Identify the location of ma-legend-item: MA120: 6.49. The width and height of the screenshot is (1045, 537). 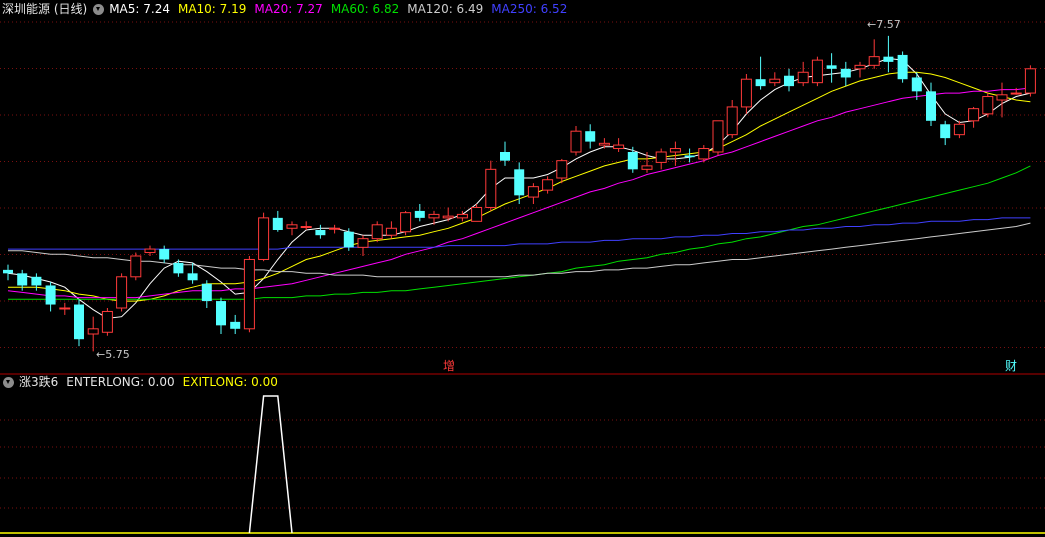
(445, 9).